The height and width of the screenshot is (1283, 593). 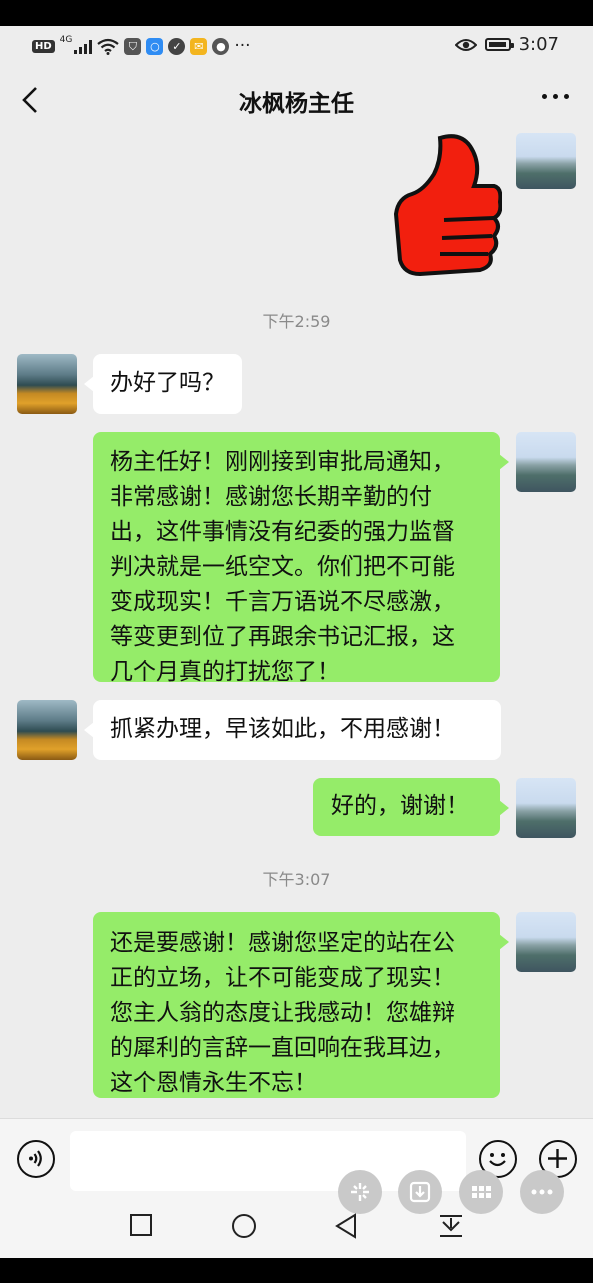 What do you see at coordinates (499, 44) in the screenshot?
I see `battery-icon` at bounding box center [499, 44].